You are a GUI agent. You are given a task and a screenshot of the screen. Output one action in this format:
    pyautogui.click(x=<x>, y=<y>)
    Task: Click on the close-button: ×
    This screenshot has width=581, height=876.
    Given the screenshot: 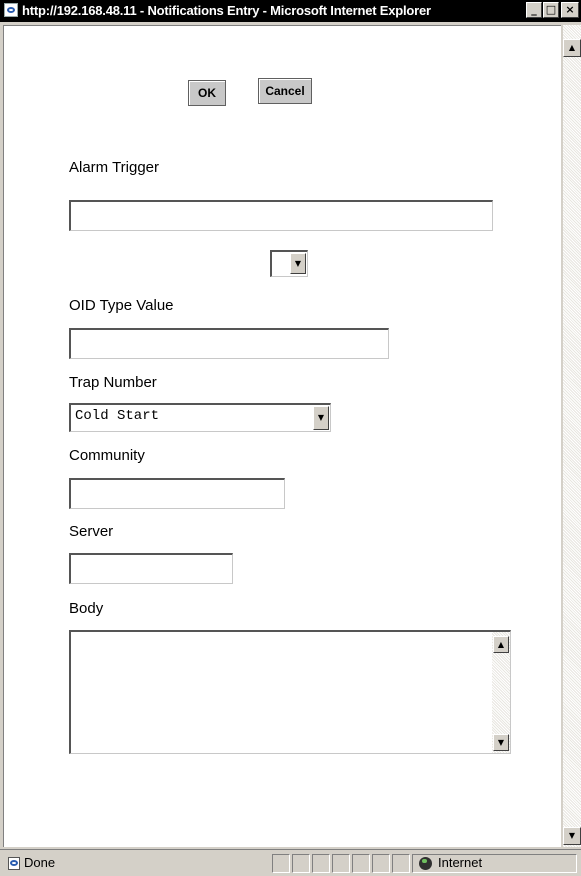 What is the action you would take?
    pyautogui.click(x=570, y=10)
    